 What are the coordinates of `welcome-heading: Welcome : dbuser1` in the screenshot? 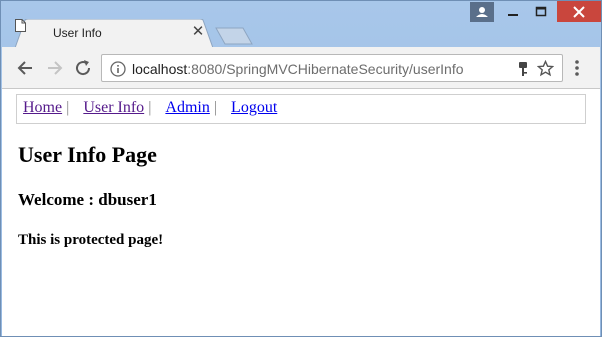 It's located at (87, 199).